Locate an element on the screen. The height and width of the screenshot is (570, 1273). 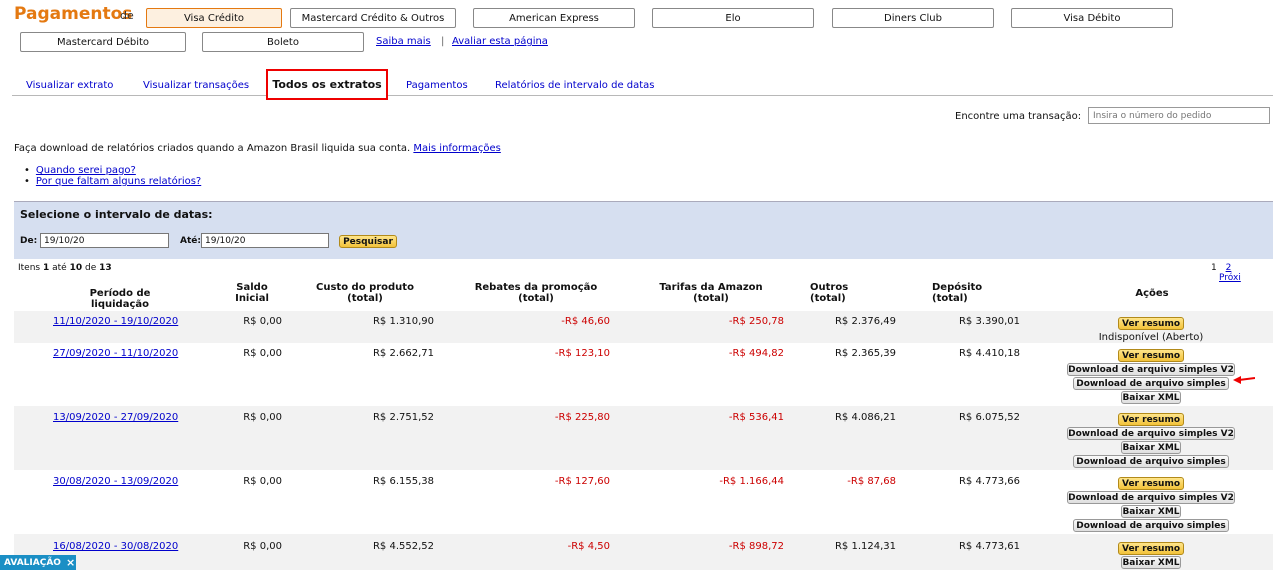
card-tab-visa-credito: Visa Crédito is located at coordinates (214, 18).